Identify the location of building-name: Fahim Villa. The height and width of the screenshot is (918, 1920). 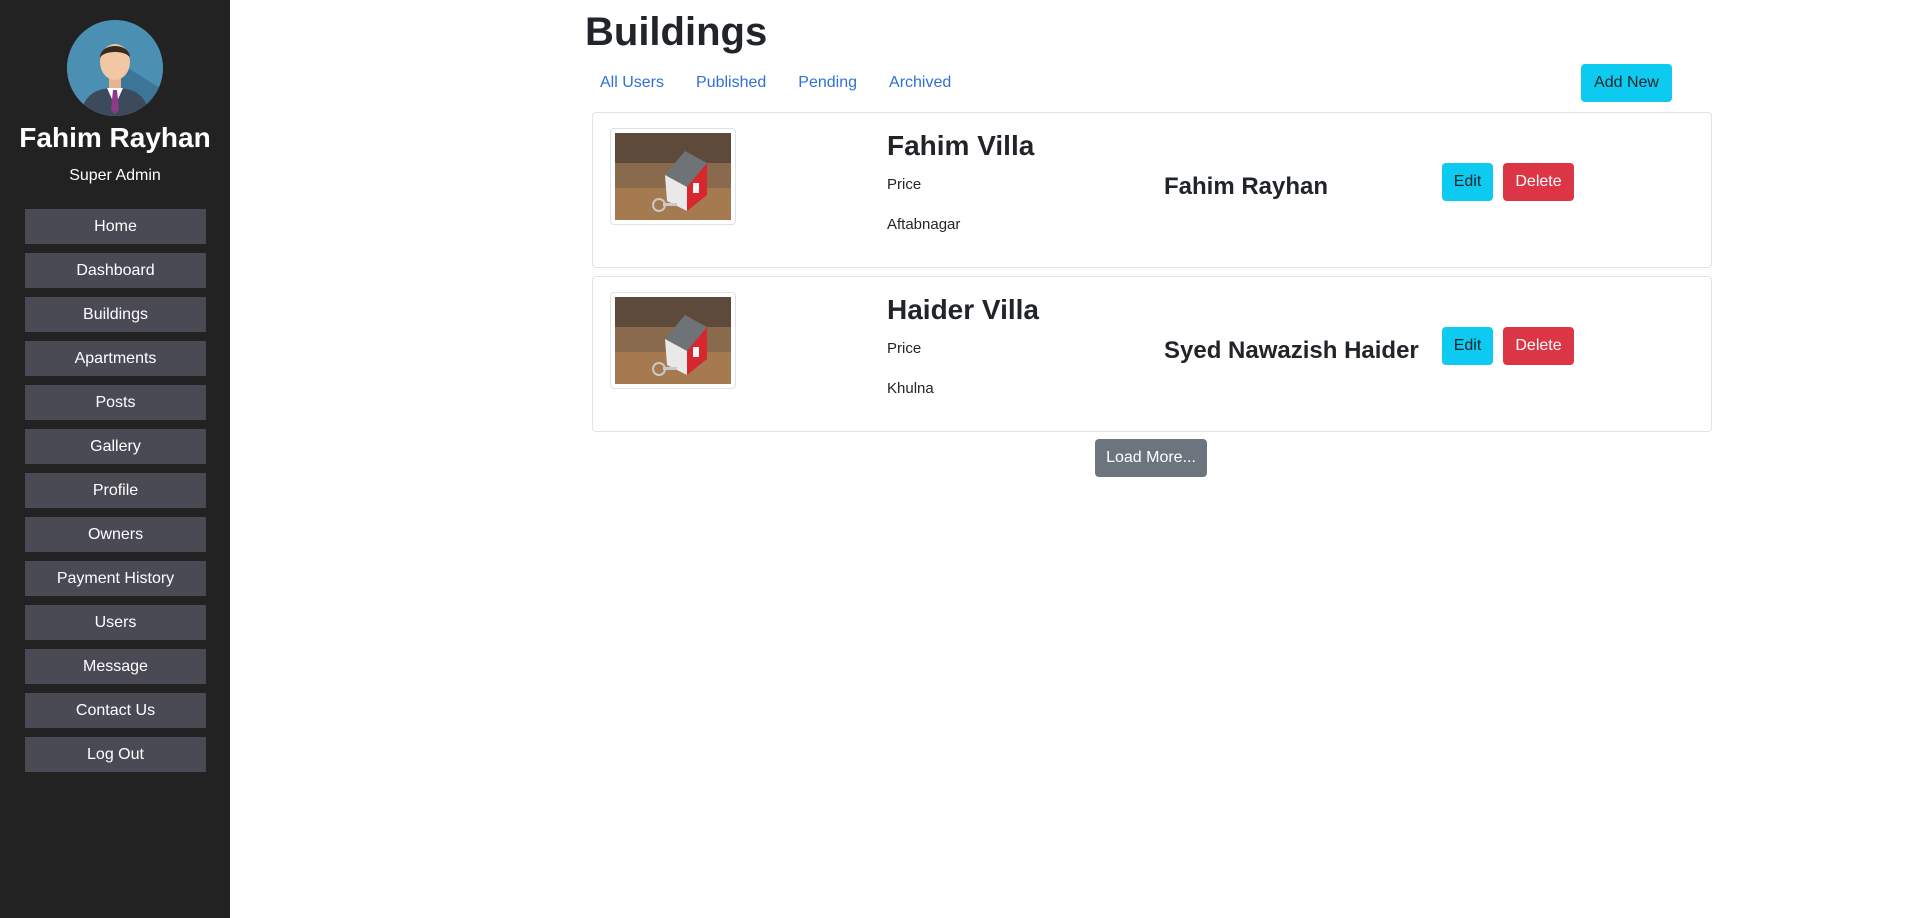
(961, 145).